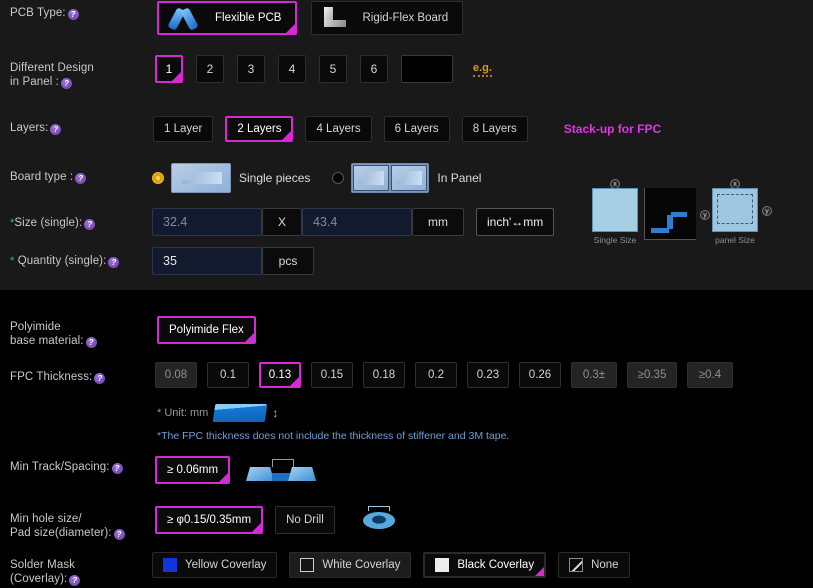 The height and width of the screenshot is (588, 813). I want to click on thickness-gte-0-35: ≥0.35, so click(652, 375).